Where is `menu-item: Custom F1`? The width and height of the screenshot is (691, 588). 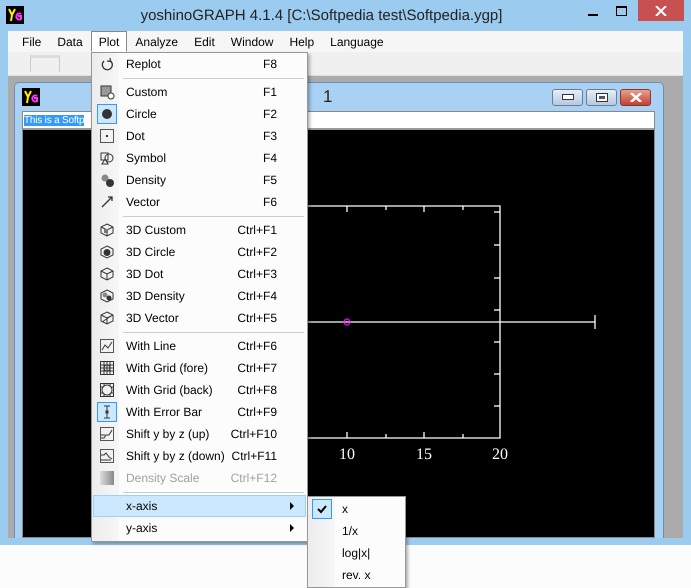 menu-item: Custom F1 is located at coordinates (199, 92).